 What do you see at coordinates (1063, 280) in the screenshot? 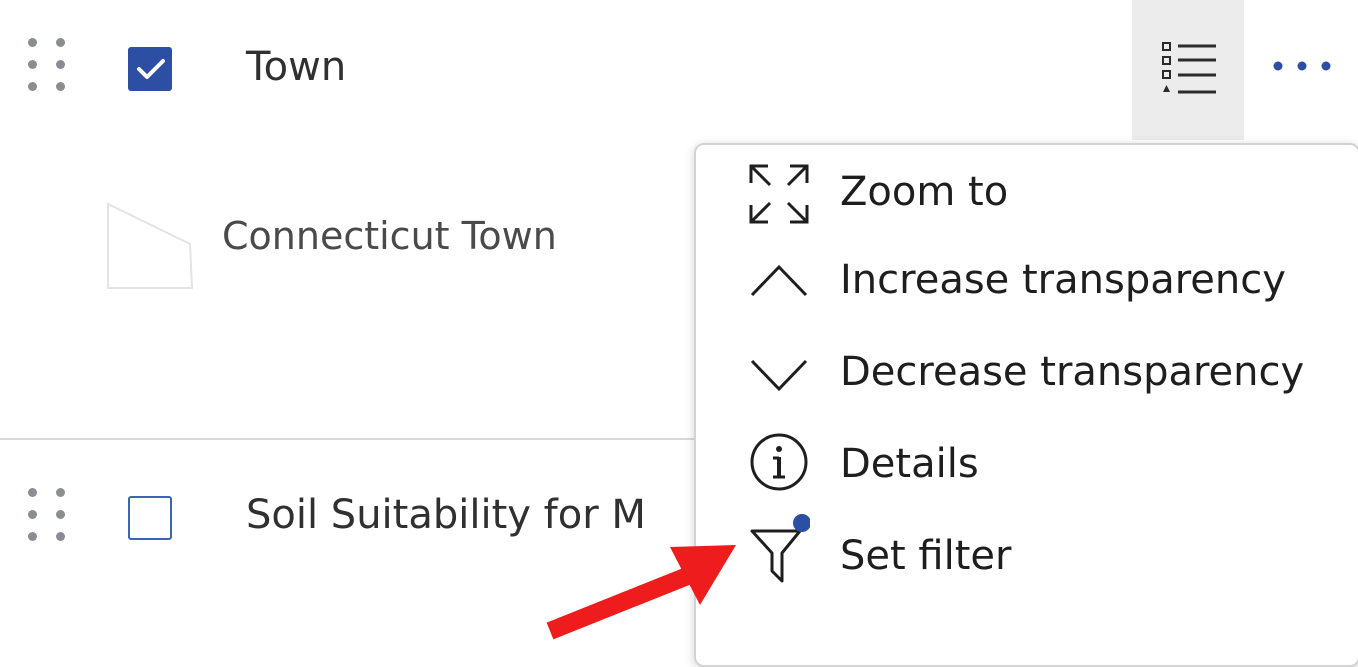
I see `menu-item-label: Increase transparency` at bounding box center [1063, 280].